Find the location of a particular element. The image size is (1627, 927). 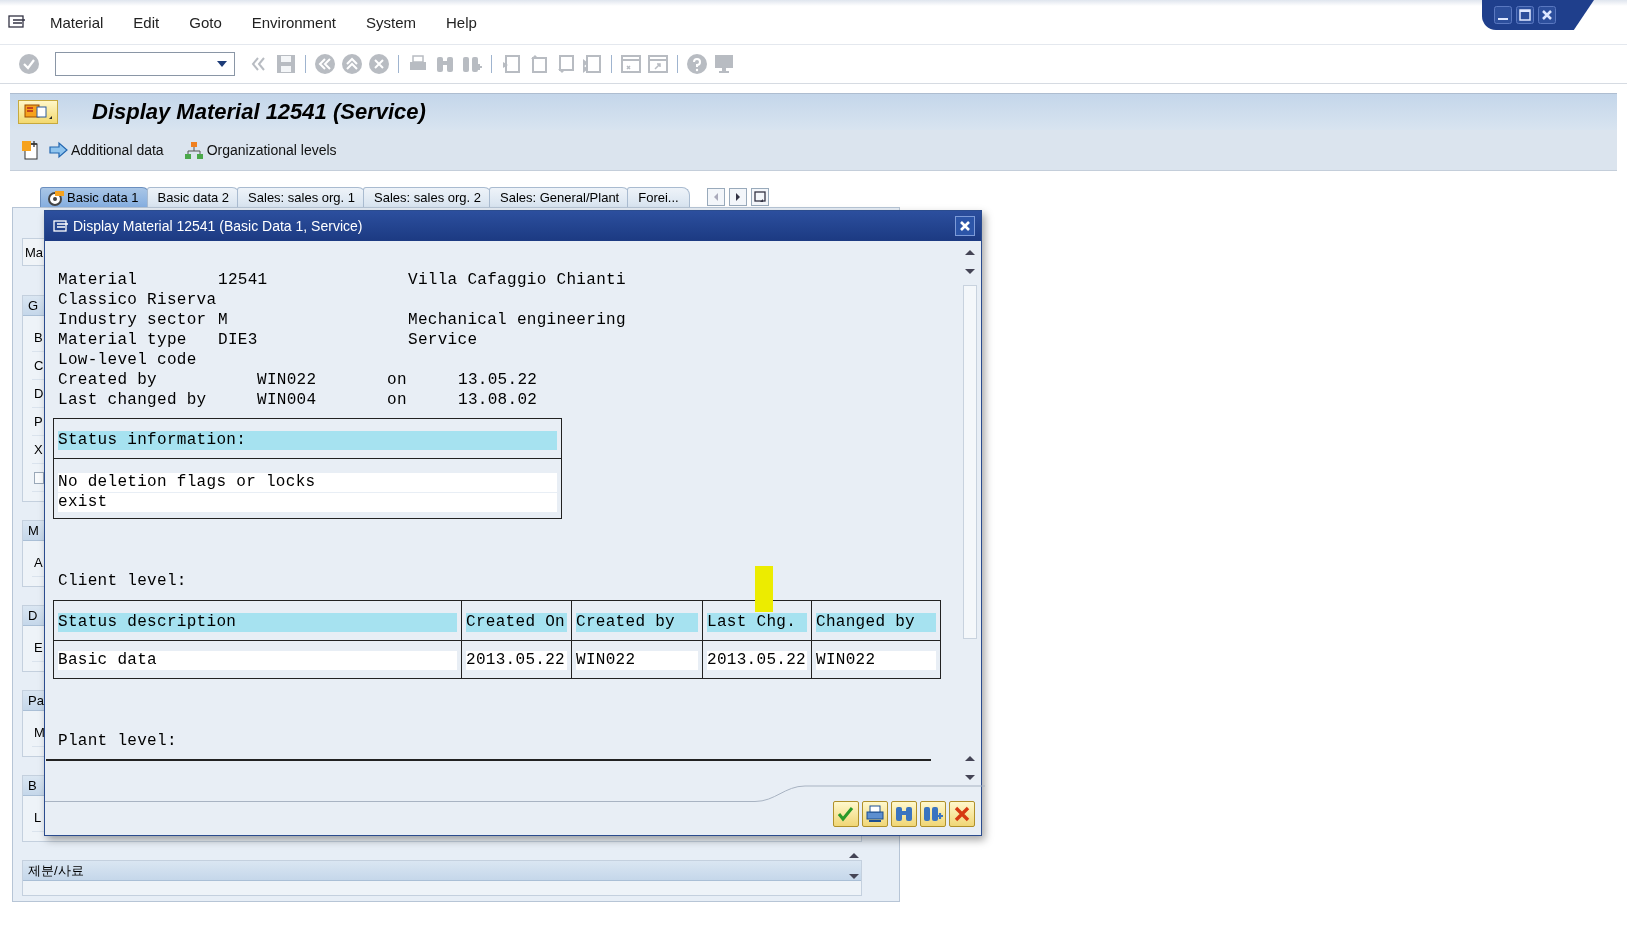

field-label: M is located at coordinates (39, 732).